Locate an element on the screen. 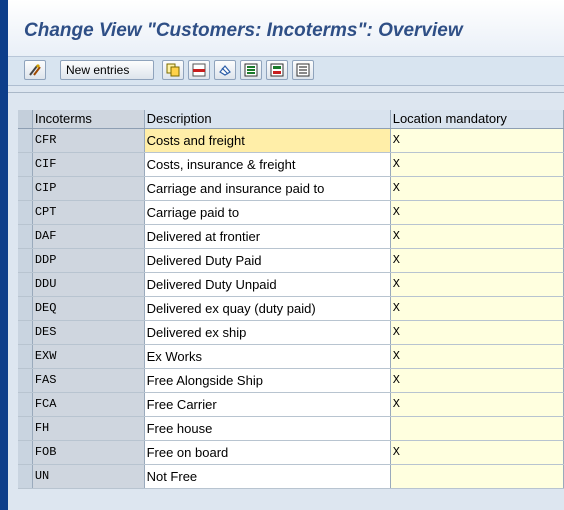 The width and height of the screenshot is (564, 510). select-block-icon is located at coordinates (277, 70).